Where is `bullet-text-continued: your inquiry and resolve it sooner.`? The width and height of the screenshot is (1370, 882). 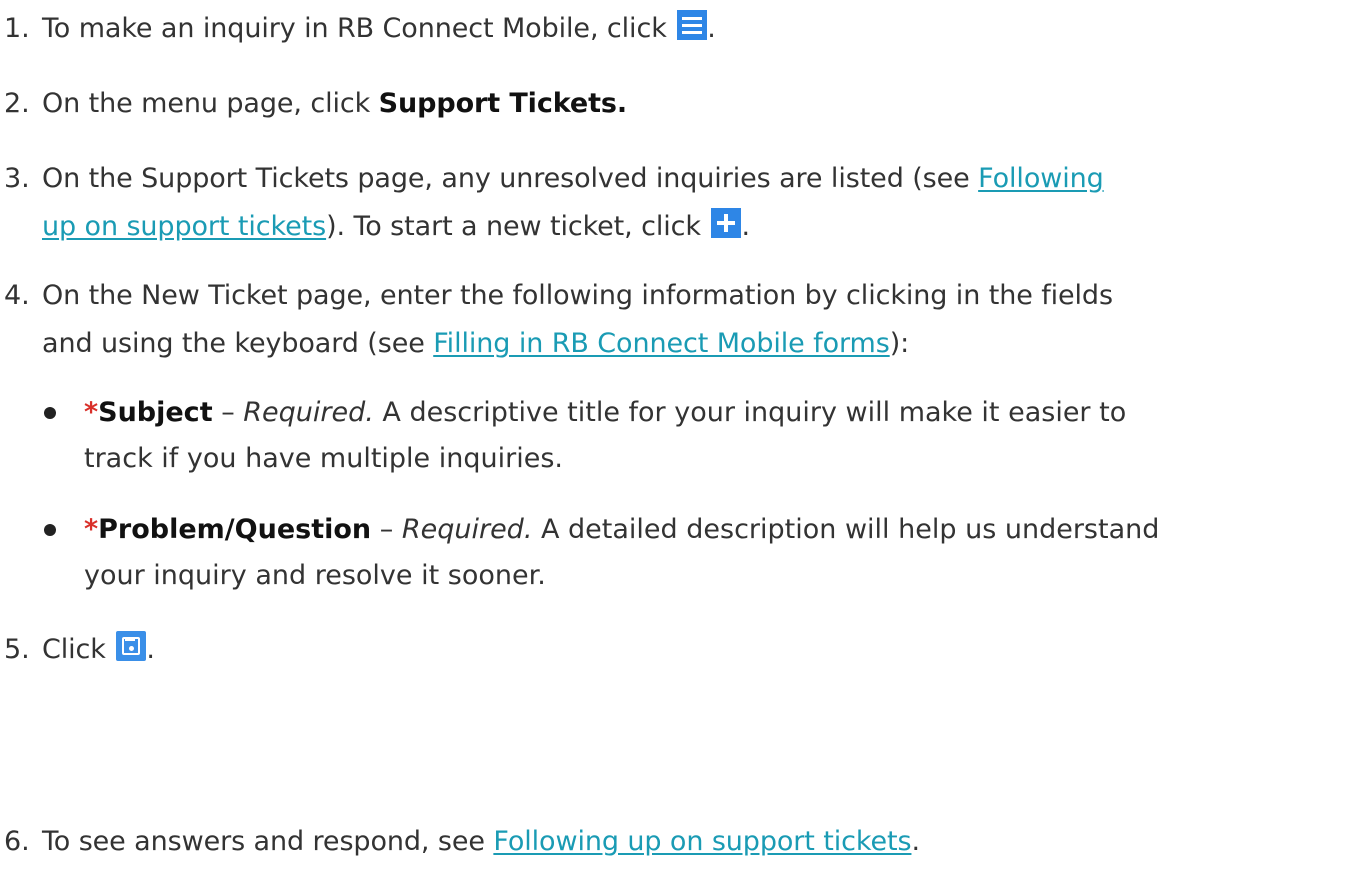 bullet-text-continued: your inquiry and resolve it sooner. is located at coordinates (315, 575).